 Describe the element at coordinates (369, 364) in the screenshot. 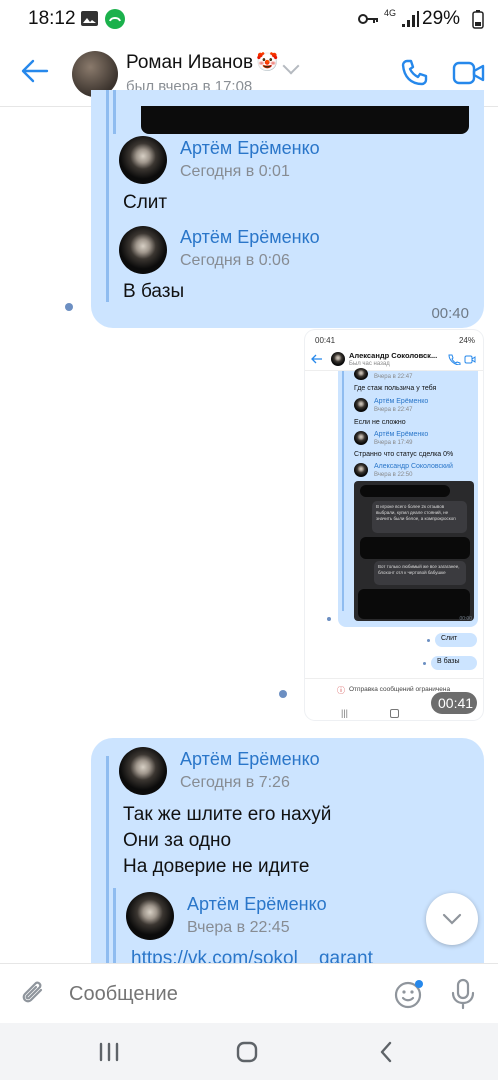

I see `inner-contact-status: Был час назад` at that location.